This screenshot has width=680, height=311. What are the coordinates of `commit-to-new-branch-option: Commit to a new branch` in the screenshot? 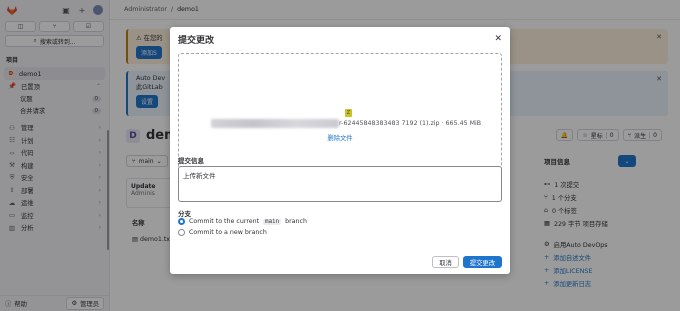 It's located at (222, 232).